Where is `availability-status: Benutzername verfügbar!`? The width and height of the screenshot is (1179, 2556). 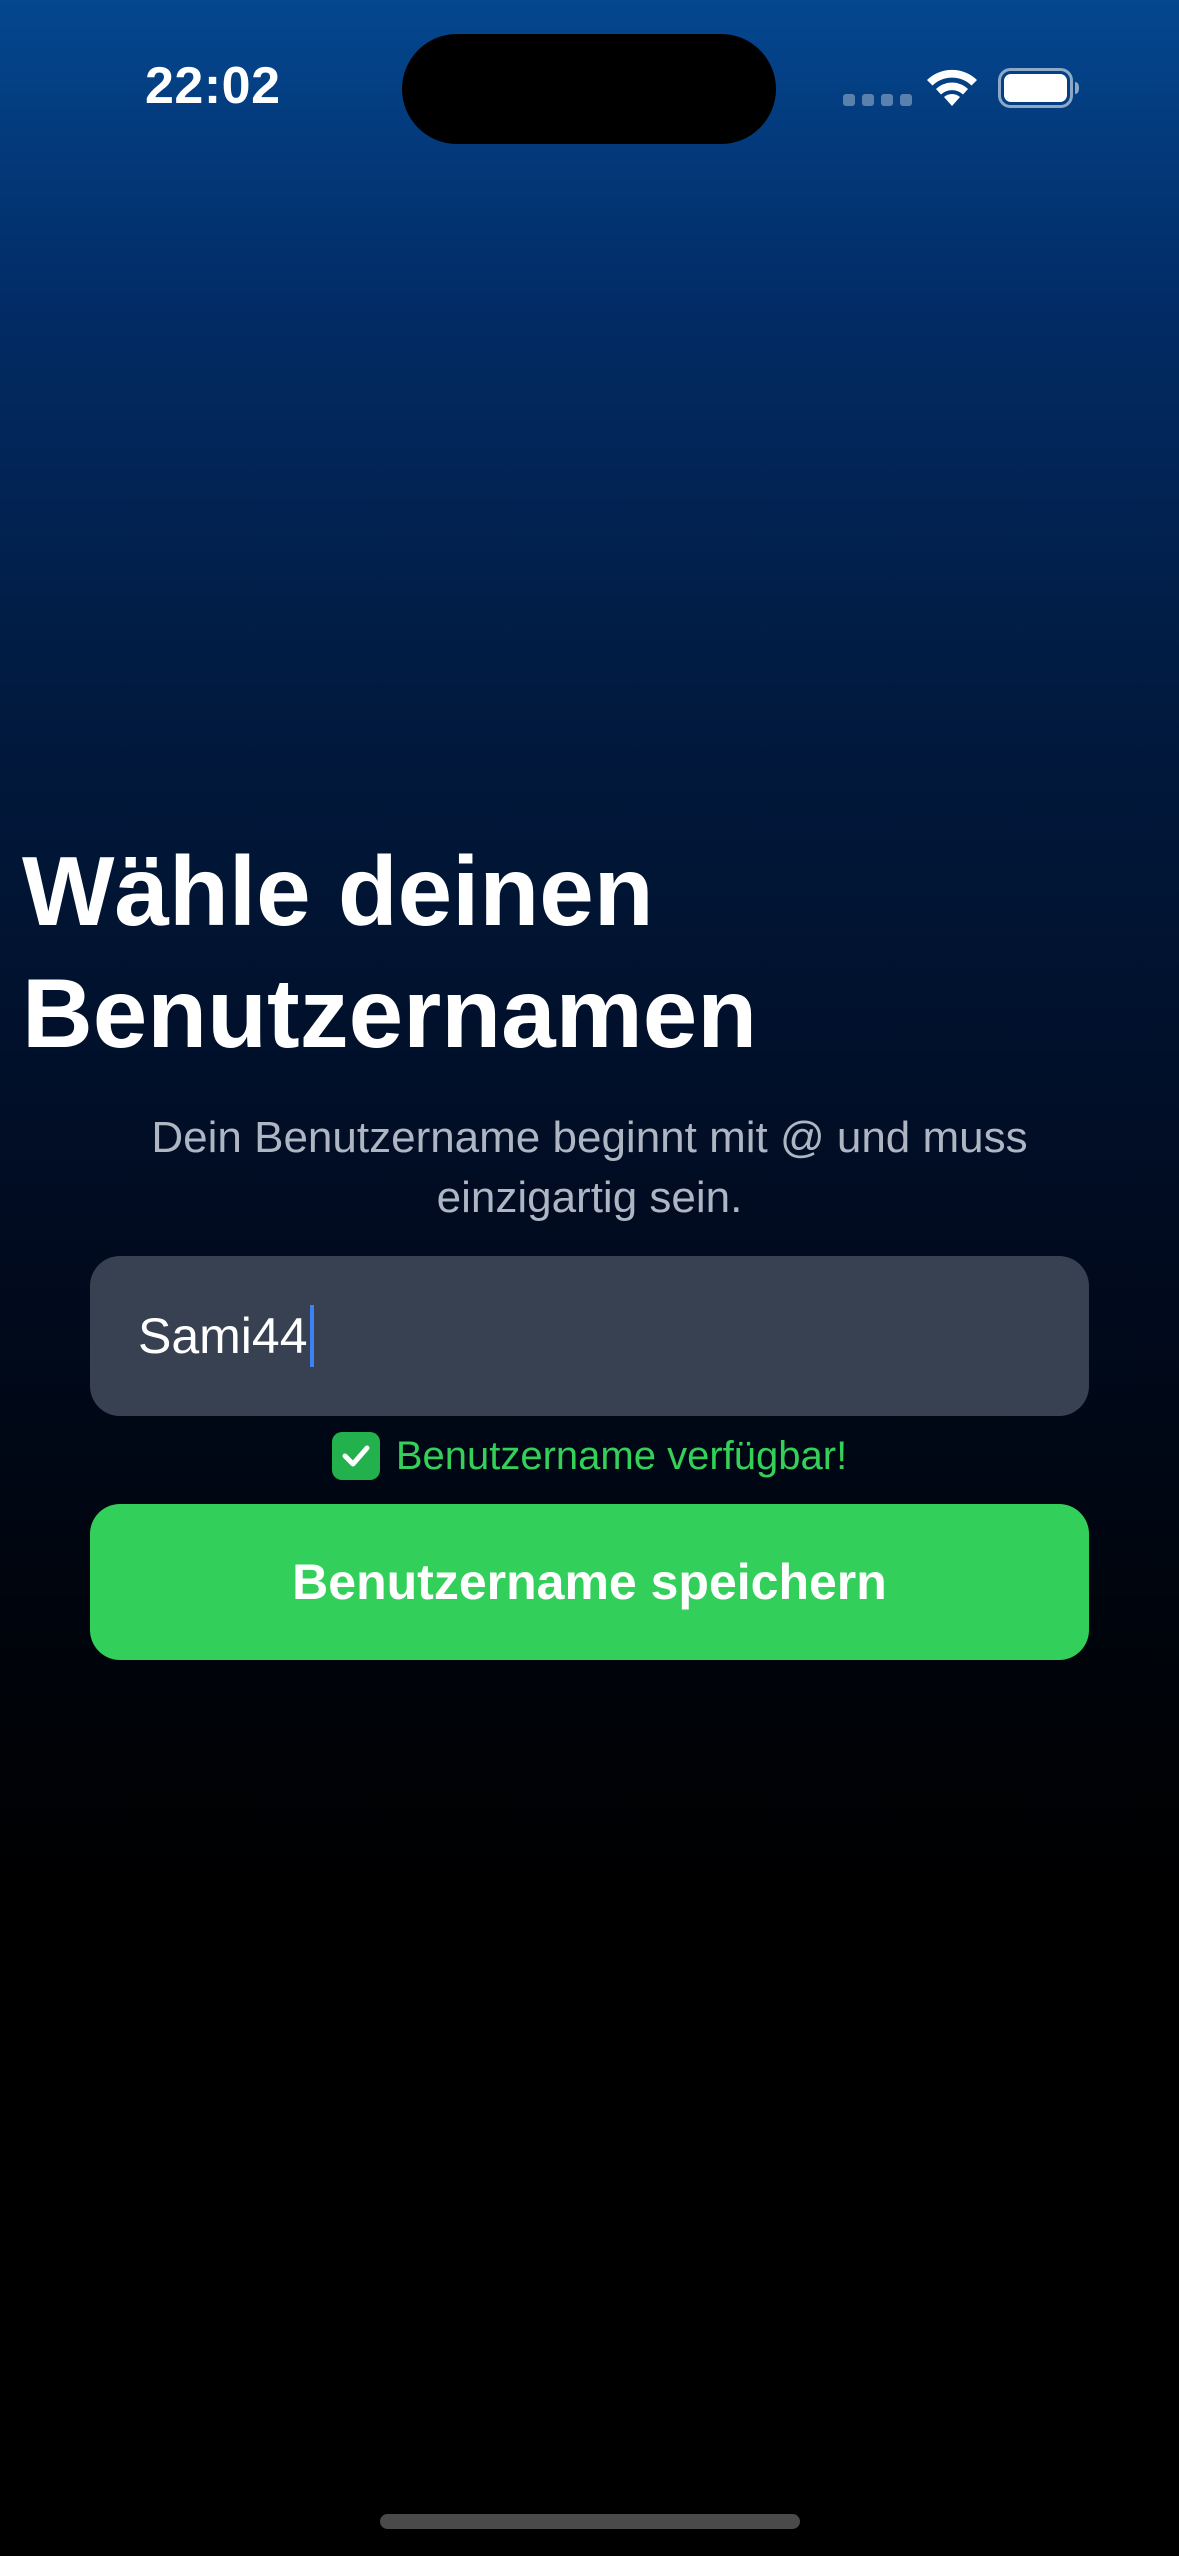 availability-status: Benutzername verfügbar! is located at coordinates (589, 1456).